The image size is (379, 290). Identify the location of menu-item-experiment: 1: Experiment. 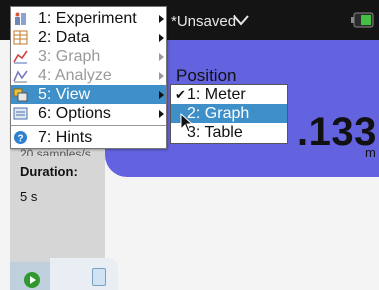
(88, 18).